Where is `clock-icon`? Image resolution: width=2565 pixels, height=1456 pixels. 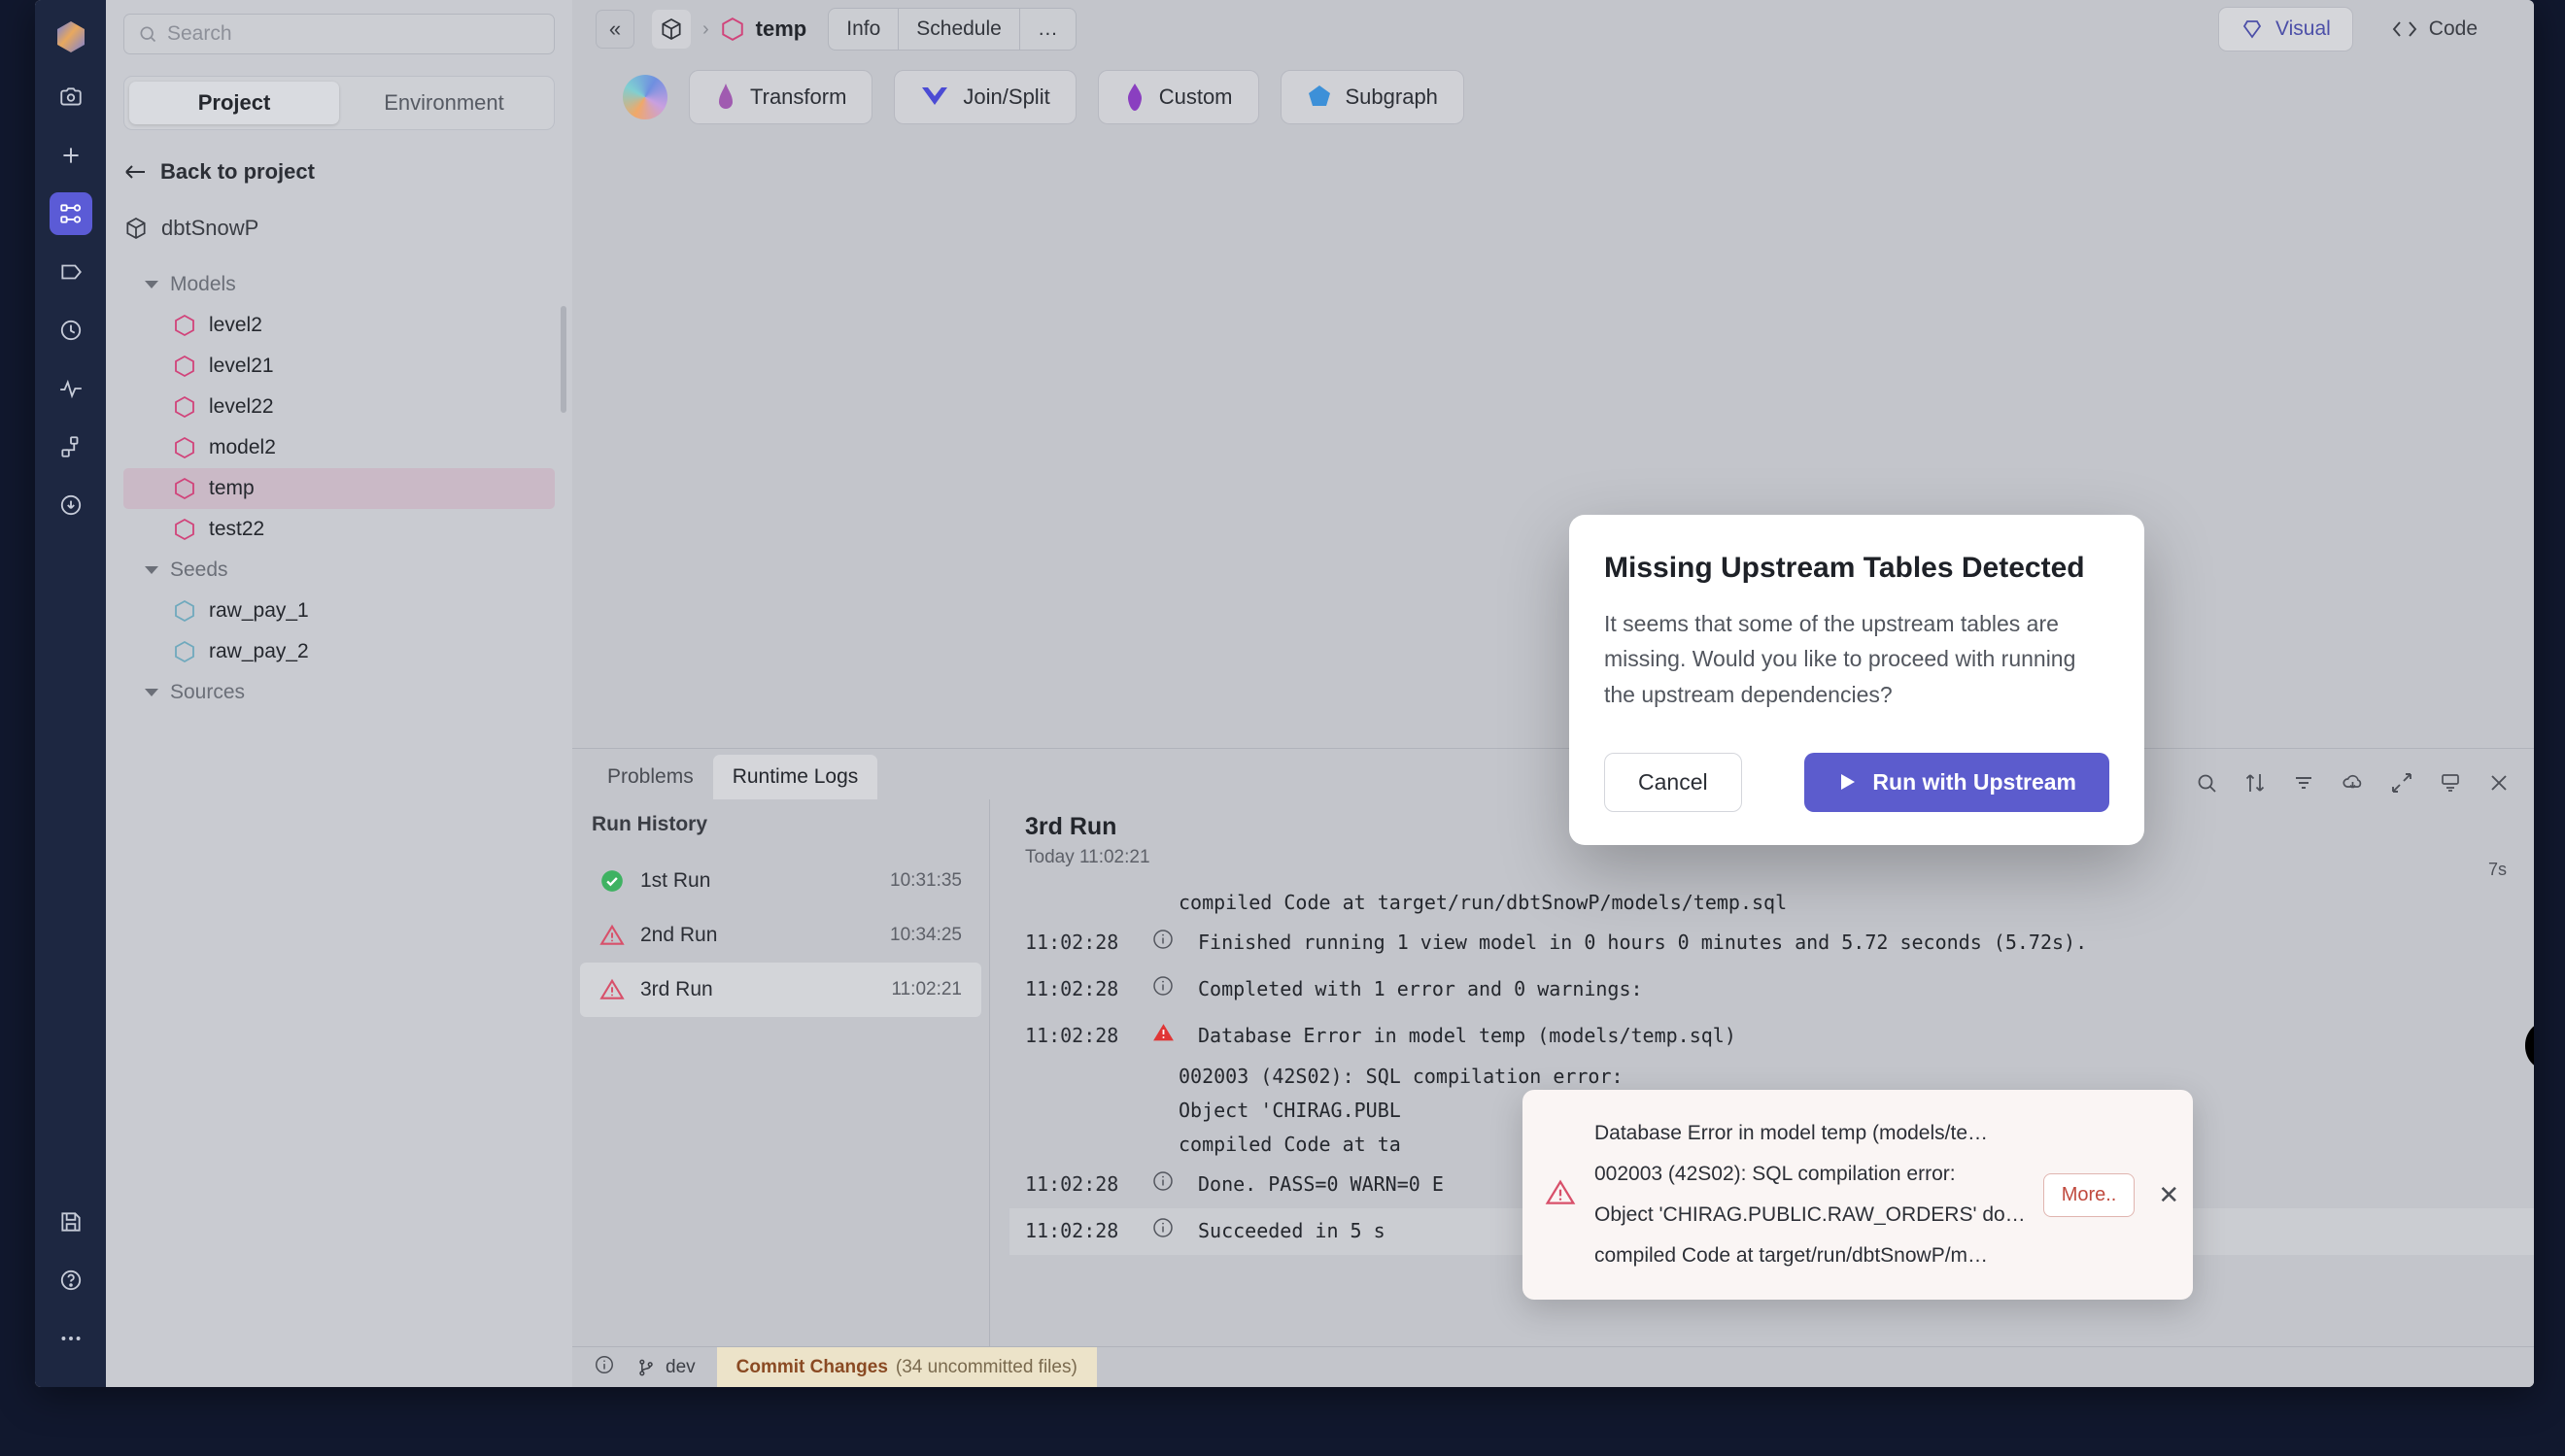
clock-icon is located at coordinates (71, 330).